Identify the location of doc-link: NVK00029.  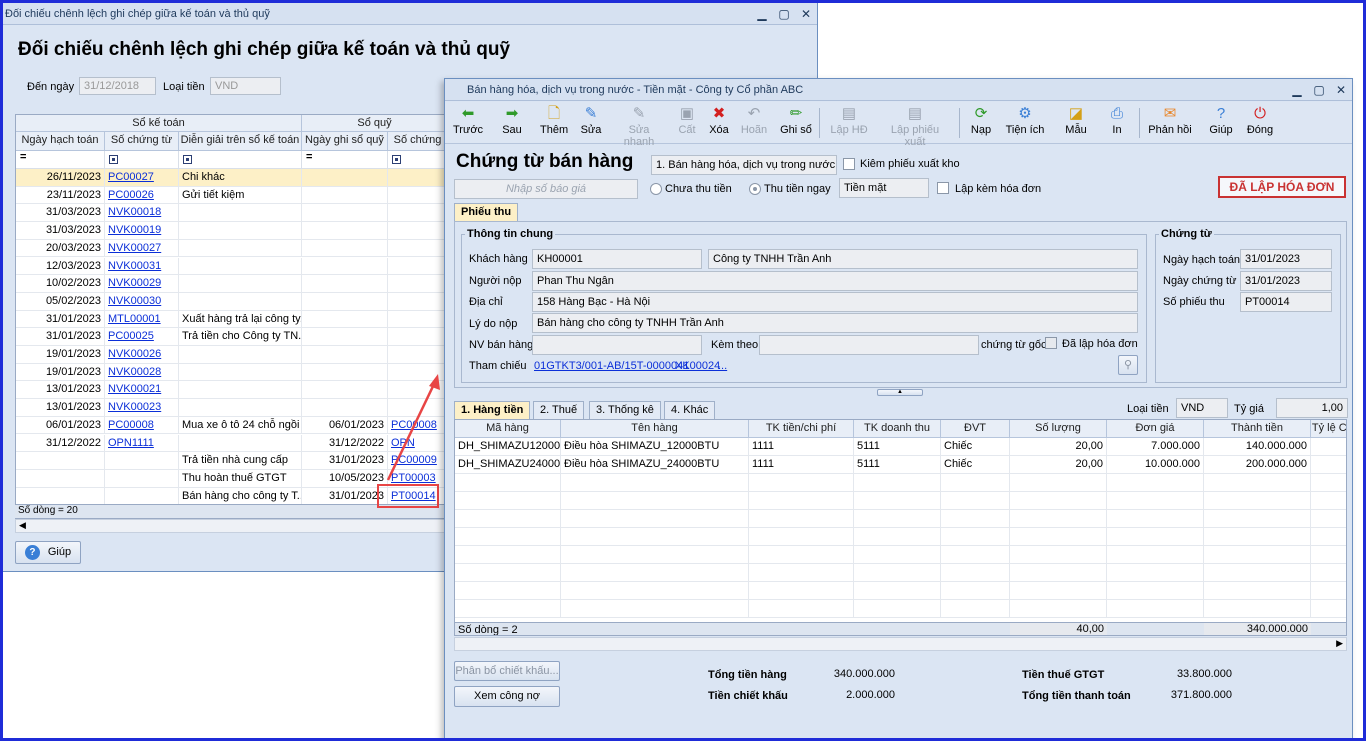
(134, 283).